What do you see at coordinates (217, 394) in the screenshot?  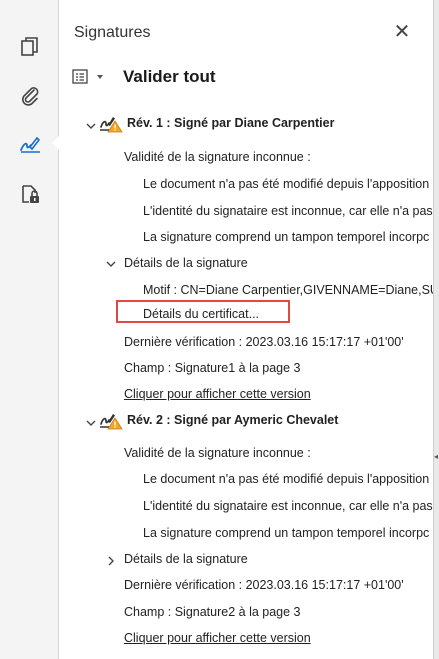 I see `revision-1-view-version-link: Cliquer pour afficher cette version` at bounding box center [217, 394].